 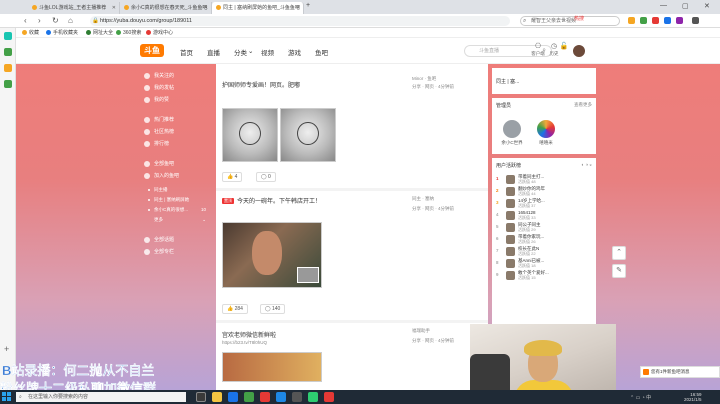 What do you see at coordinates (240, 52) in the screenshot?
I see `nav-category: 分类` at bounding box center [240, 52].